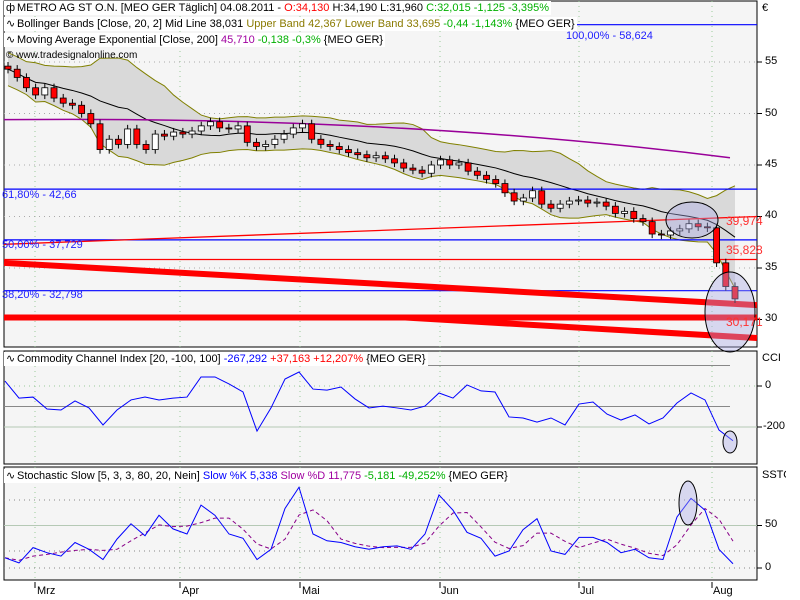  What do you see at coordinates (774, 426) in the screenshot?
I see `cci-tick: -200` at bounding box center [774, 426].